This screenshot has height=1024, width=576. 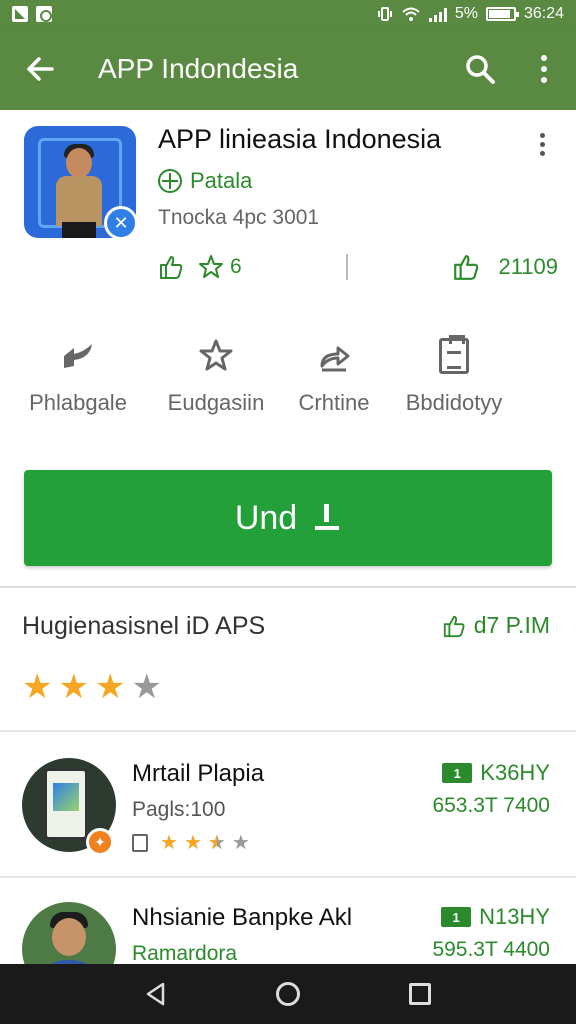 I want to click on overflow-menu-button, so click(x=544, y=69).